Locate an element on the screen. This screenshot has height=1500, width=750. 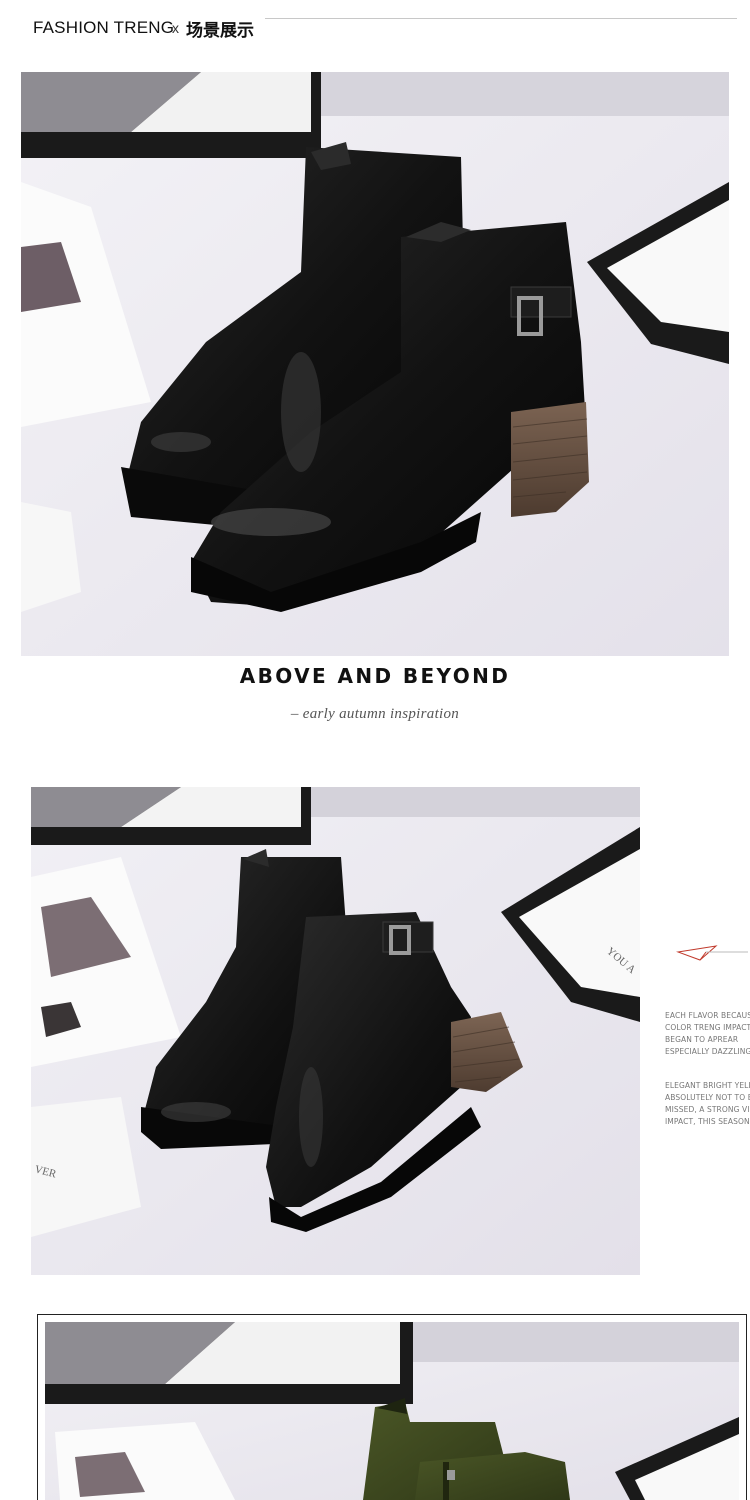
header-rule is located at coordinates (501, 18).